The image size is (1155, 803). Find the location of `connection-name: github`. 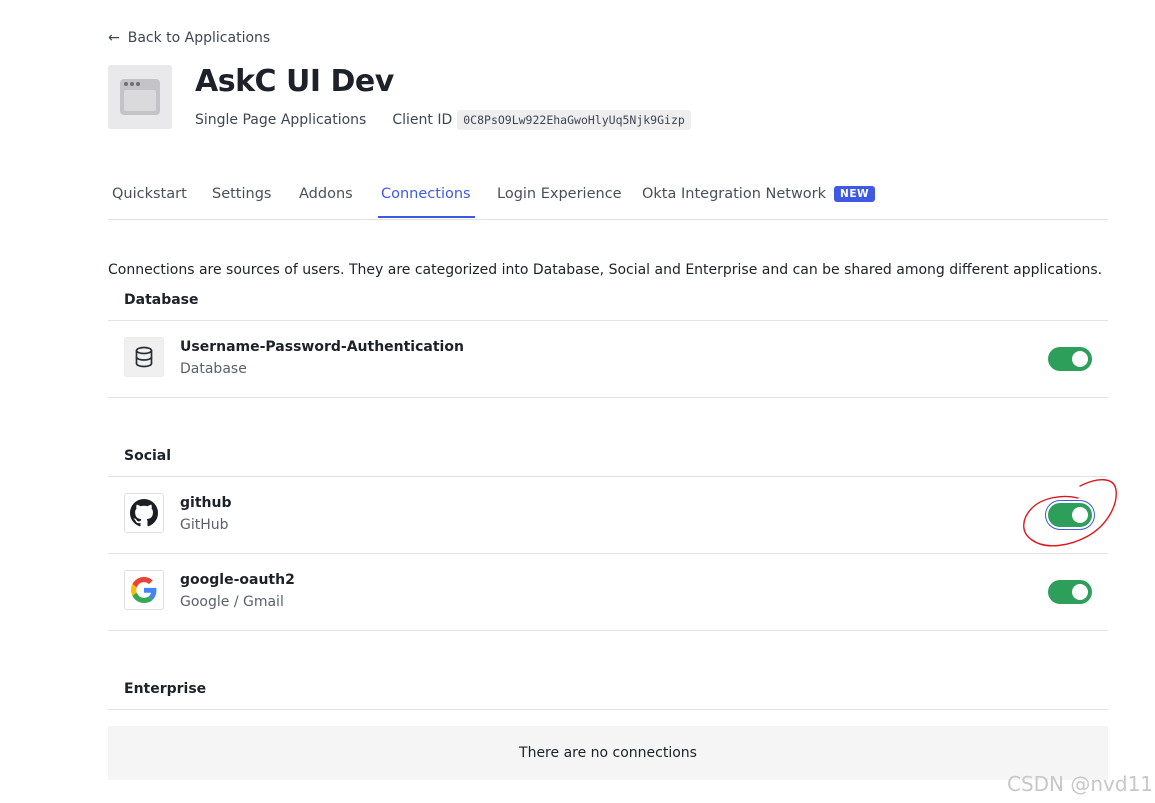

connection-name: github is located at coordinates (206, 503).